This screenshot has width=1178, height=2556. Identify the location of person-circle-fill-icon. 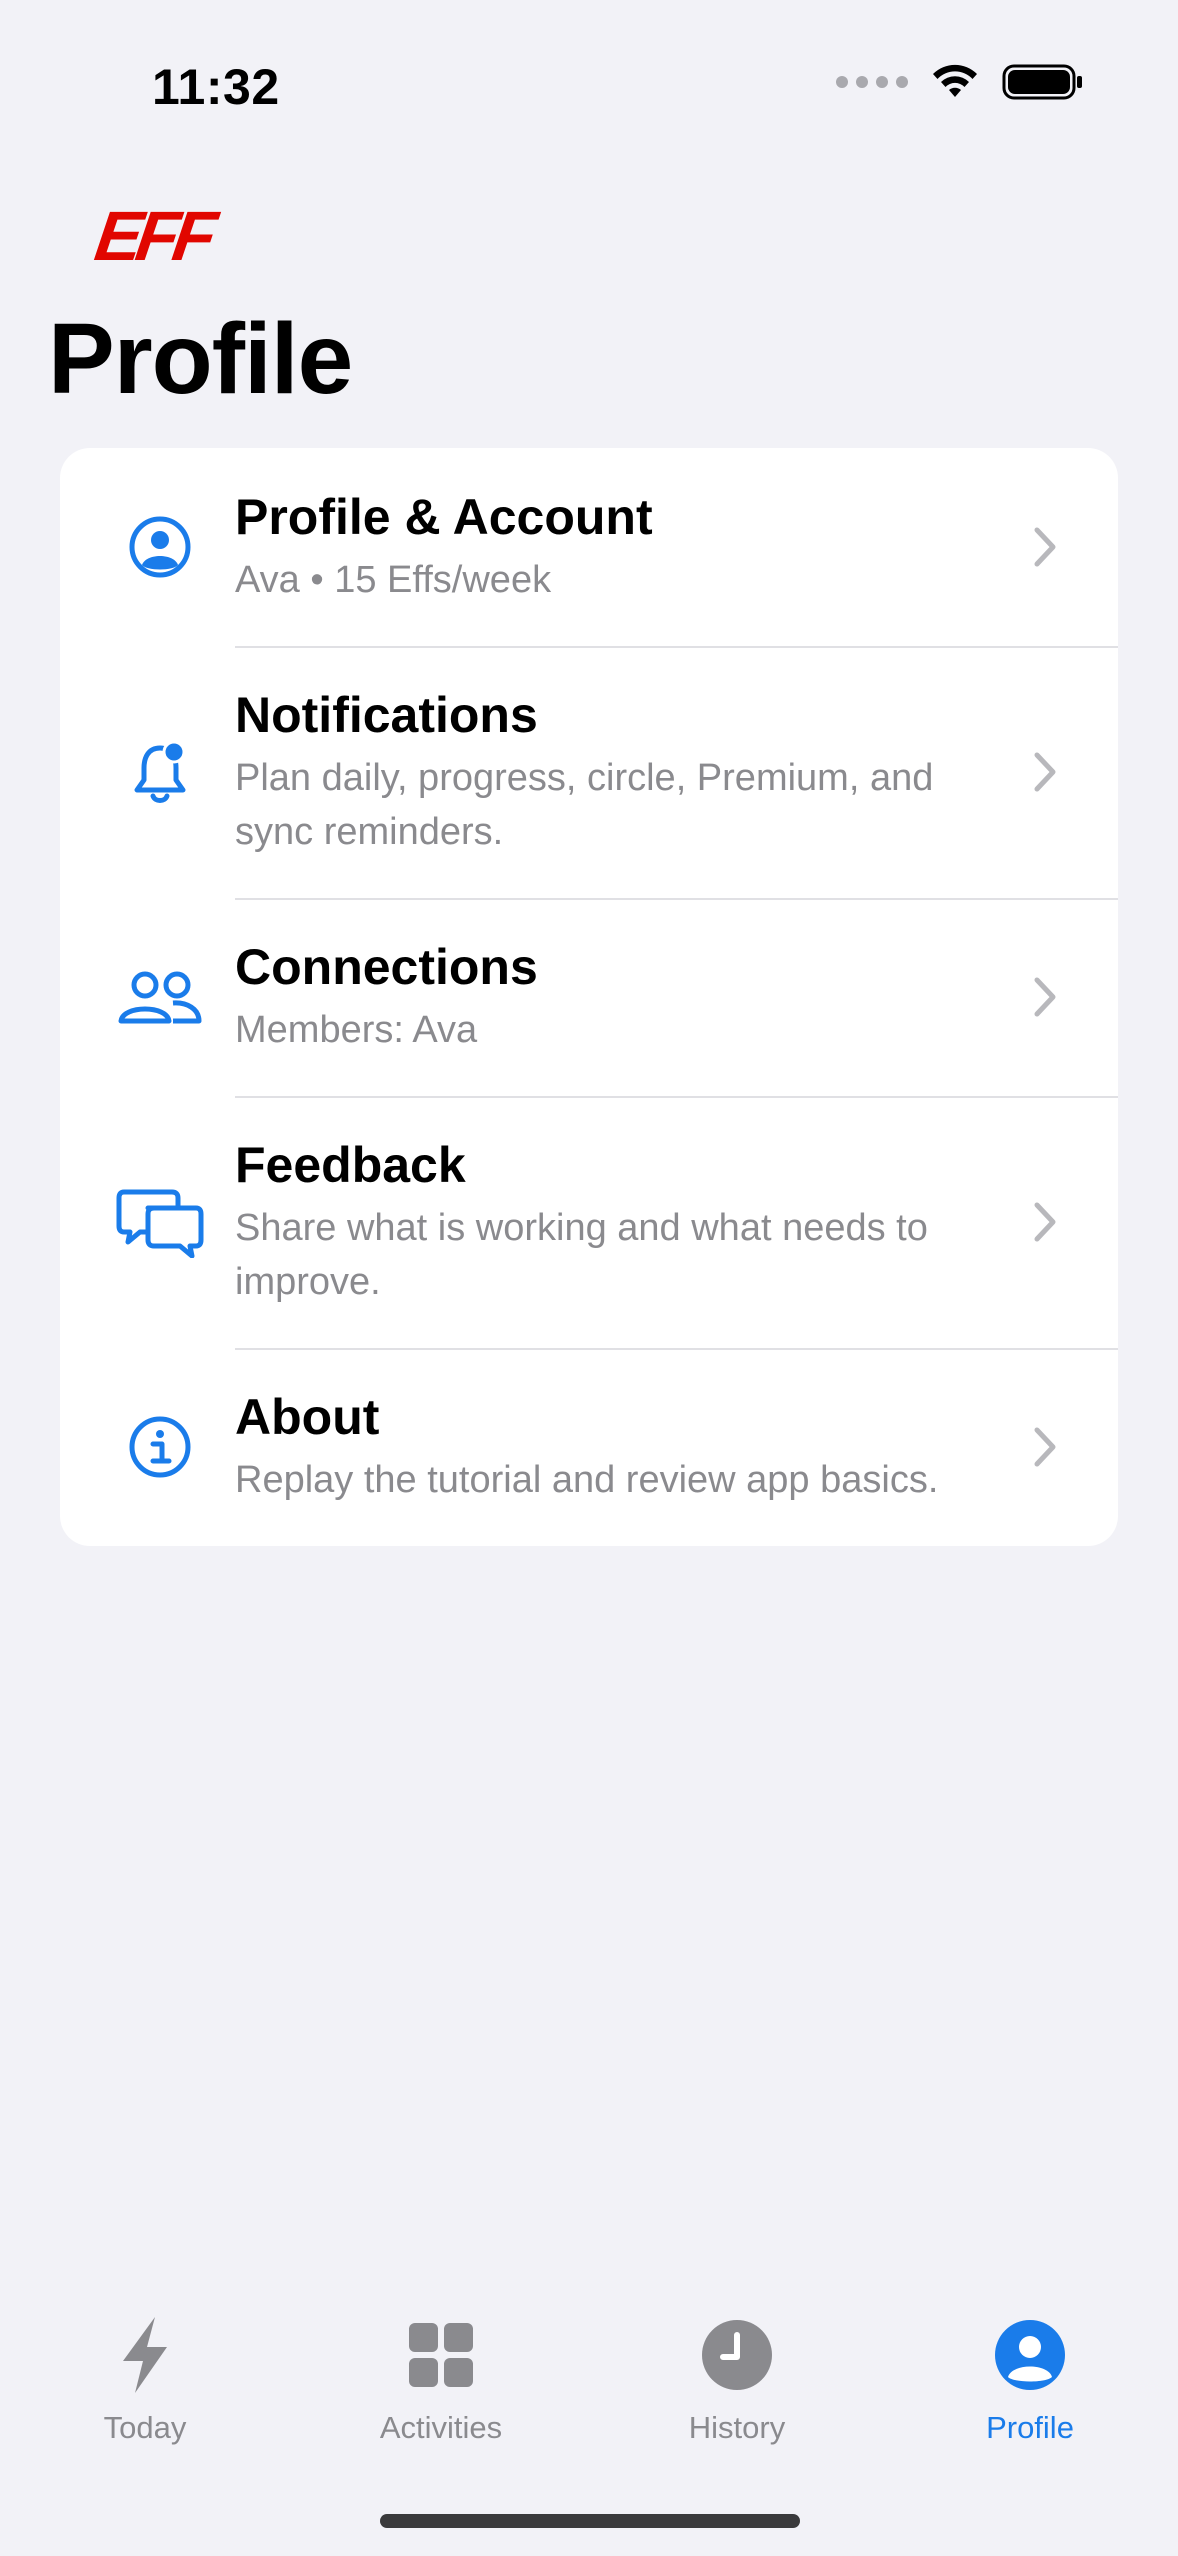
(1030, 2355).